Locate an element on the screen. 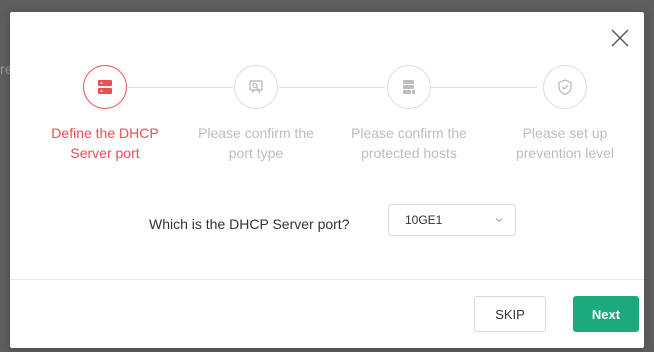 The image size is (654, 352). close-button is located at coordinates (620, 38).